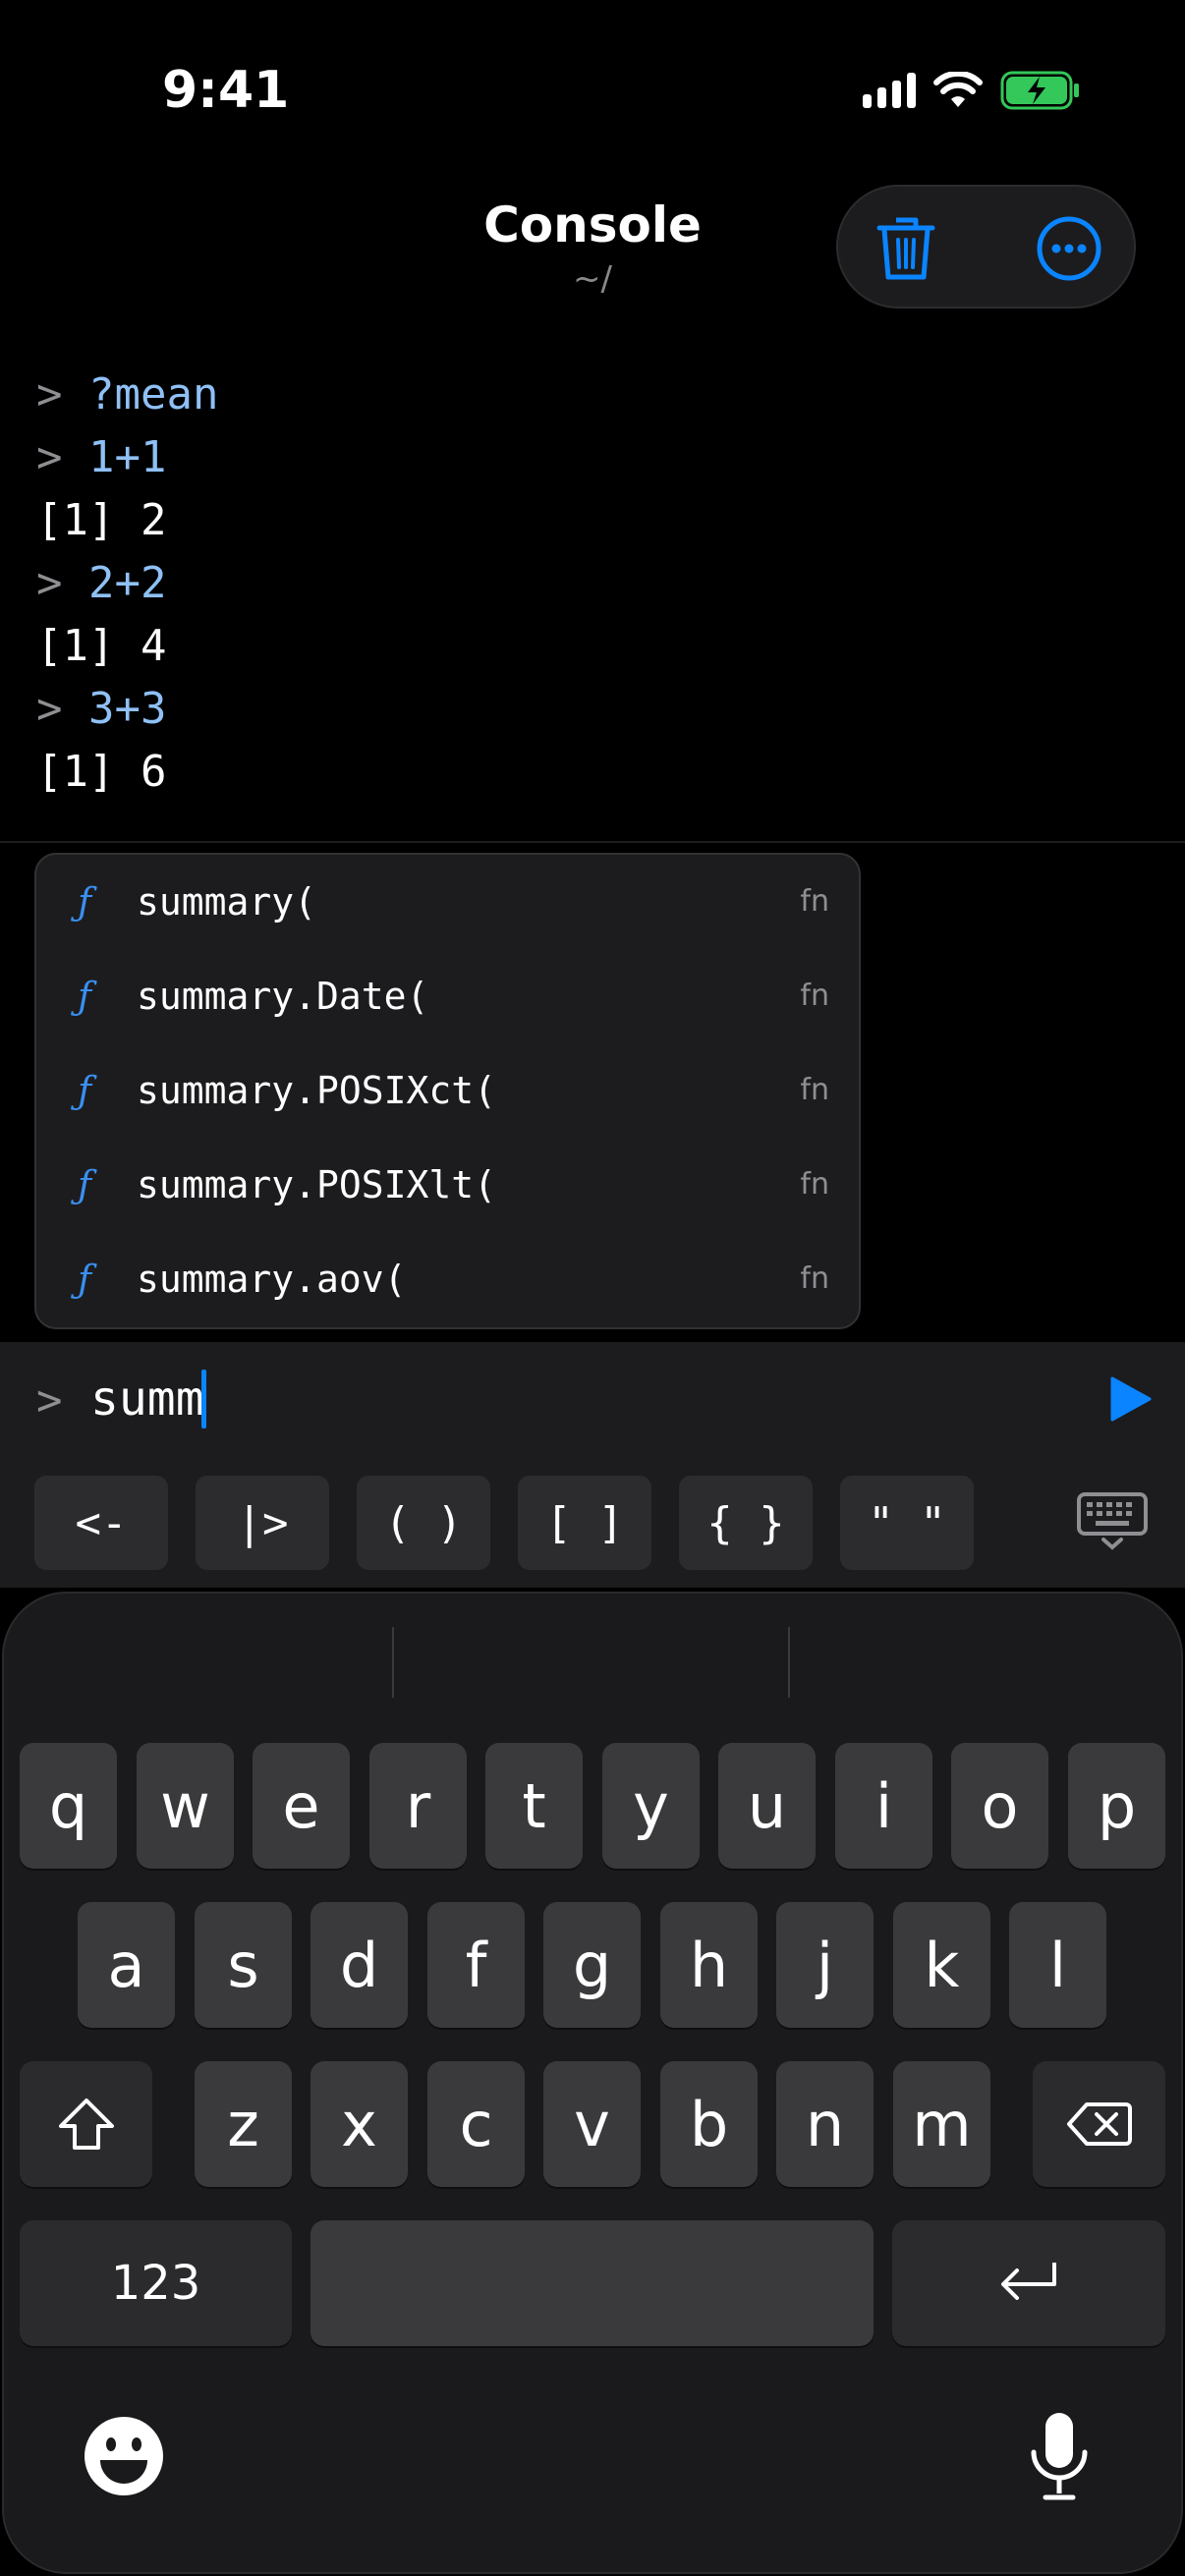 Image resolution: width=1185 pixels, height=2576 pixels. I want to click on wifi-icon, so click(958, 89).